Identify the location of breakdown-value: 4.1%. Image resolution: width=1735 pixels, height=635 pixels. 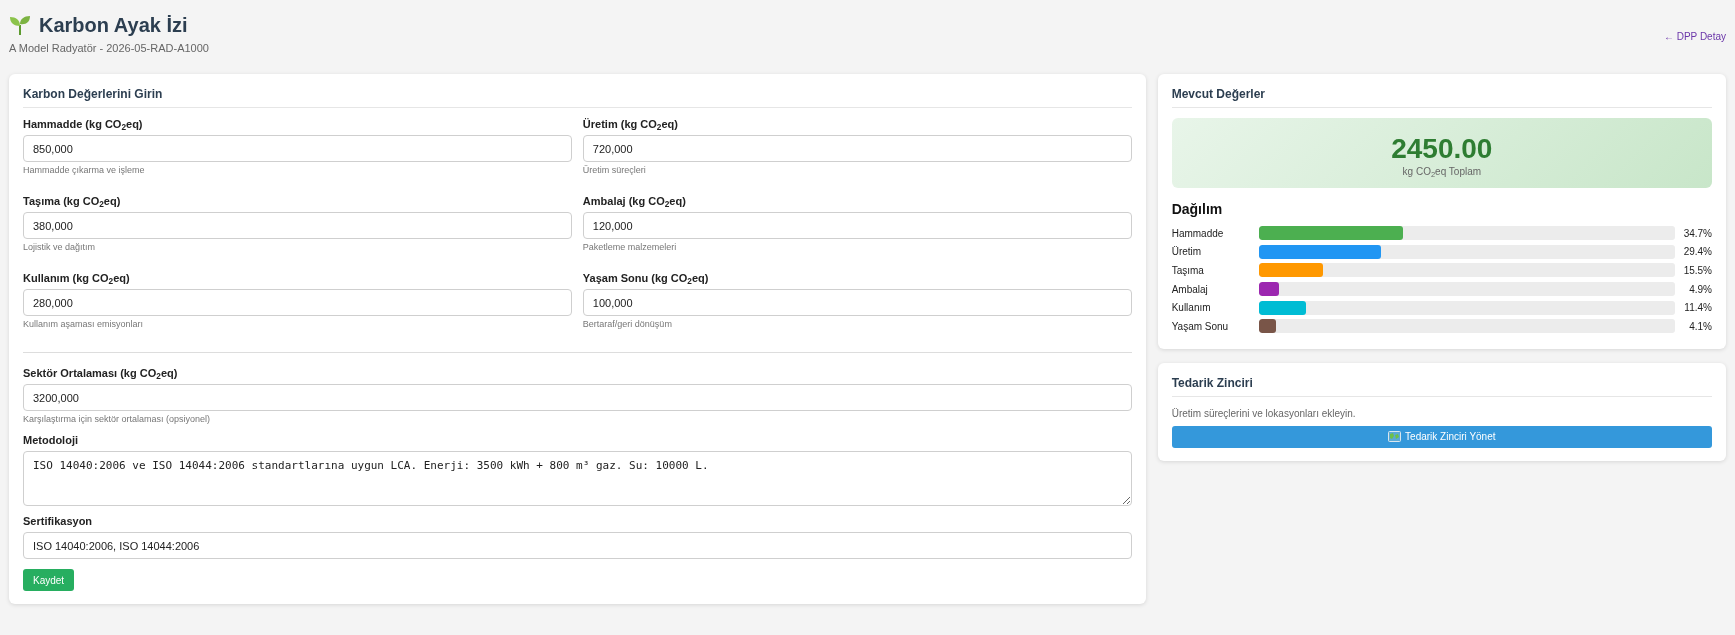
(1700, 326).